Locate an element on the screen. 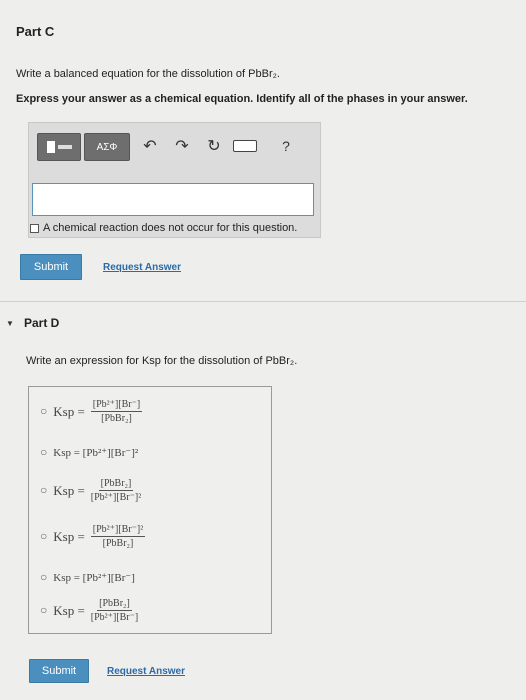 This screenshot has height=700, width=526. template-icon is located at coordinates (50, 147).